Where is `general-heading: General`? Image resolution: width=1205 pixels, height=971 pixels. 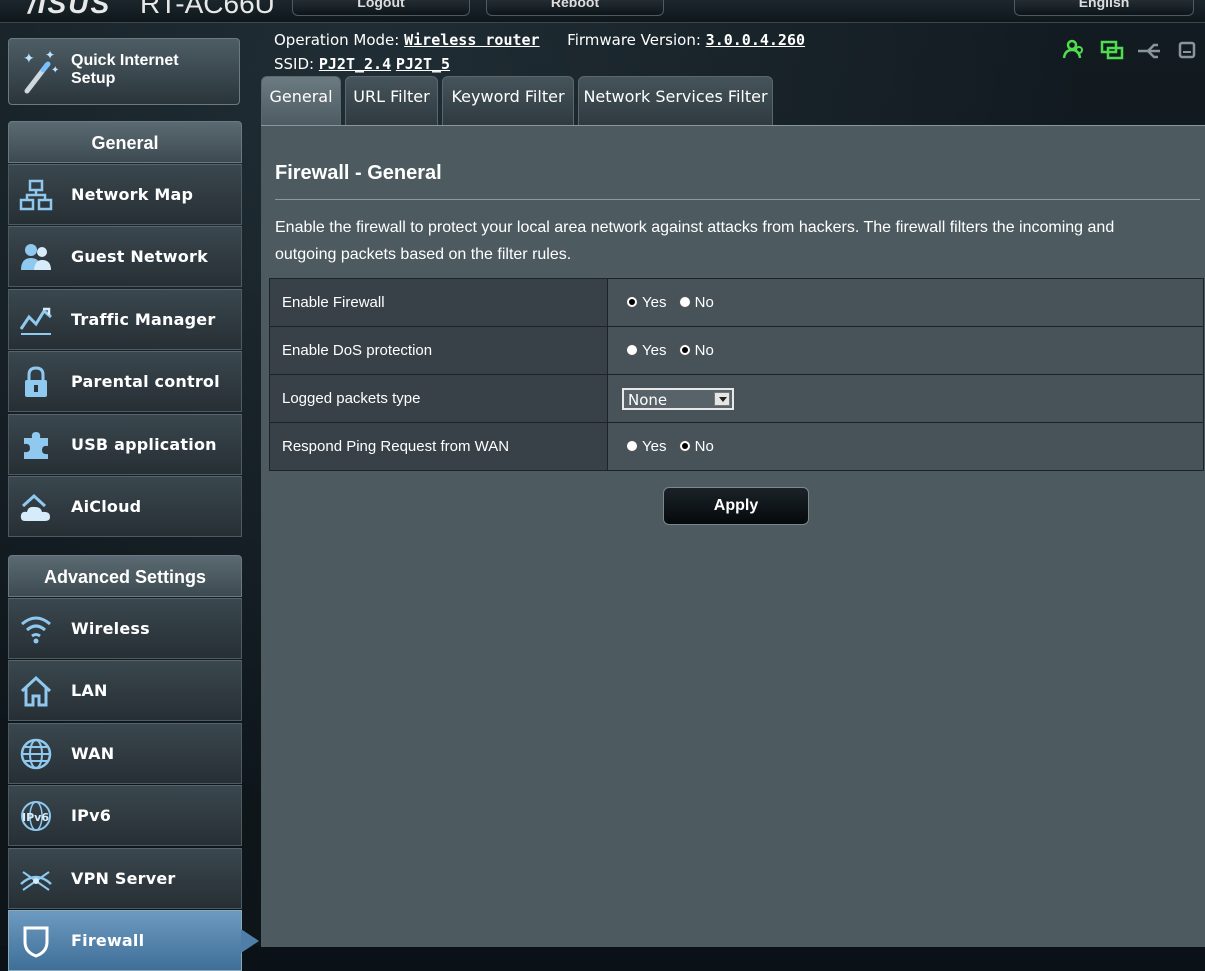
general-heading: General is located at coordinates (125, 142).